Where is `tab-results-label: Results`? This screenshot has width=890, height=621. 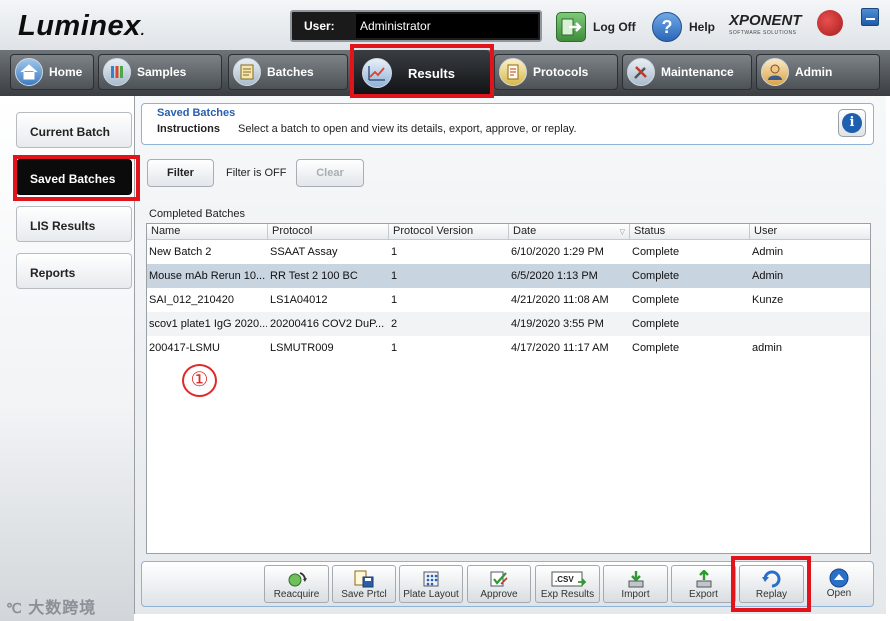 tab-results-label: Results is located at coordinates (431, 73).